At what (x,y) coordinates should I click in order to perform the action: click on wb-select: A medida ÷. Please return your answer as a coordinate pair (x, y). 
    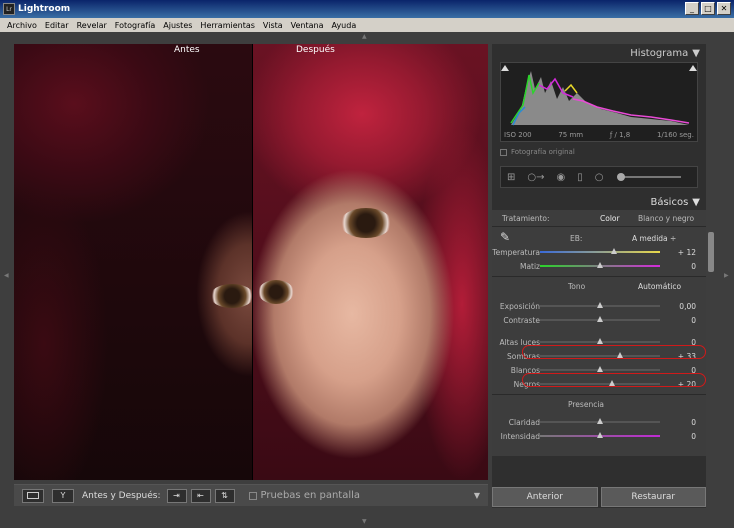
    Looking at the image, I should click on (654, 238).